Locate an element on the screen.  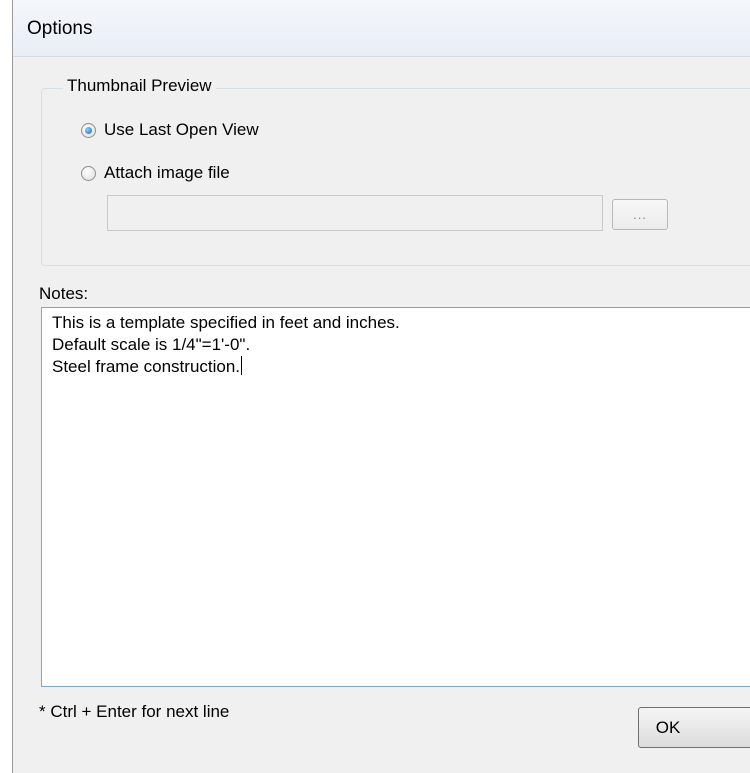
notes-line: Default scale is 1/4"=1'-0". is located at coordinates (151, 344).